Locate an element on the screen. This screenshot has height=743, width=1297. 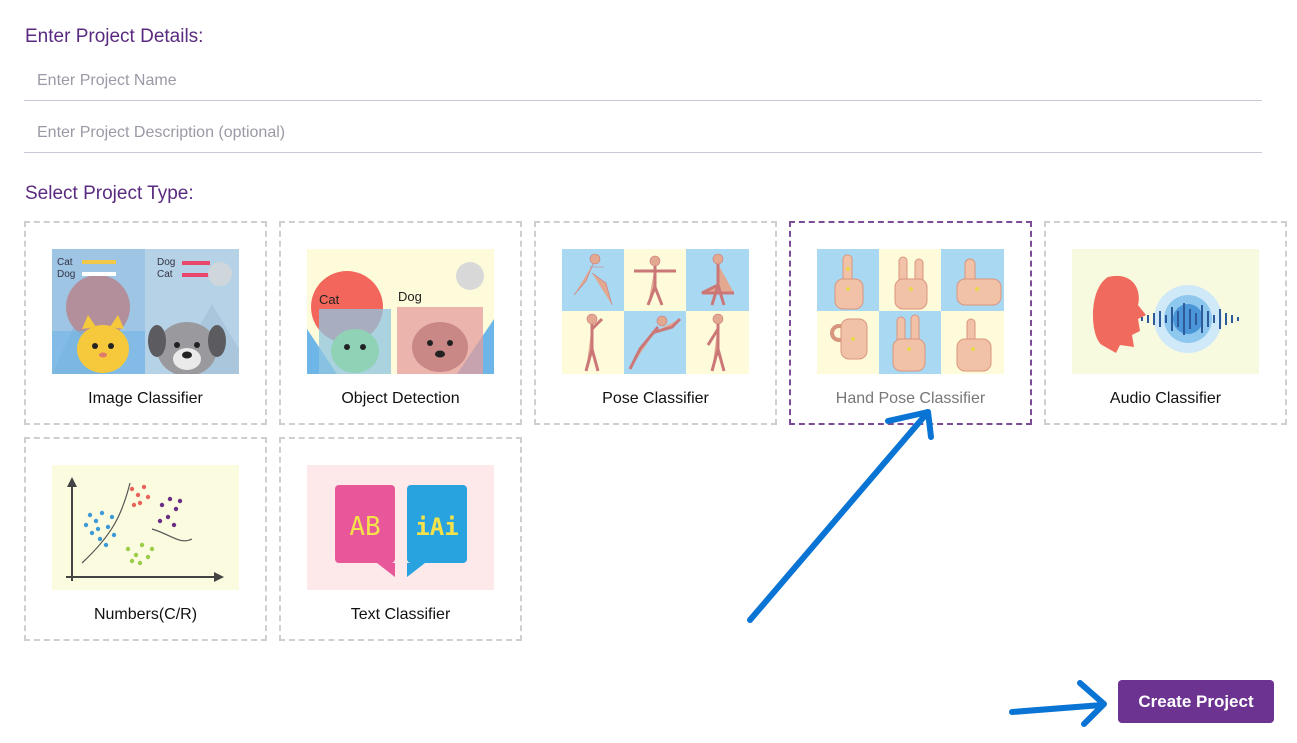
dog-label: Dog is located at coordinates (66, 274).